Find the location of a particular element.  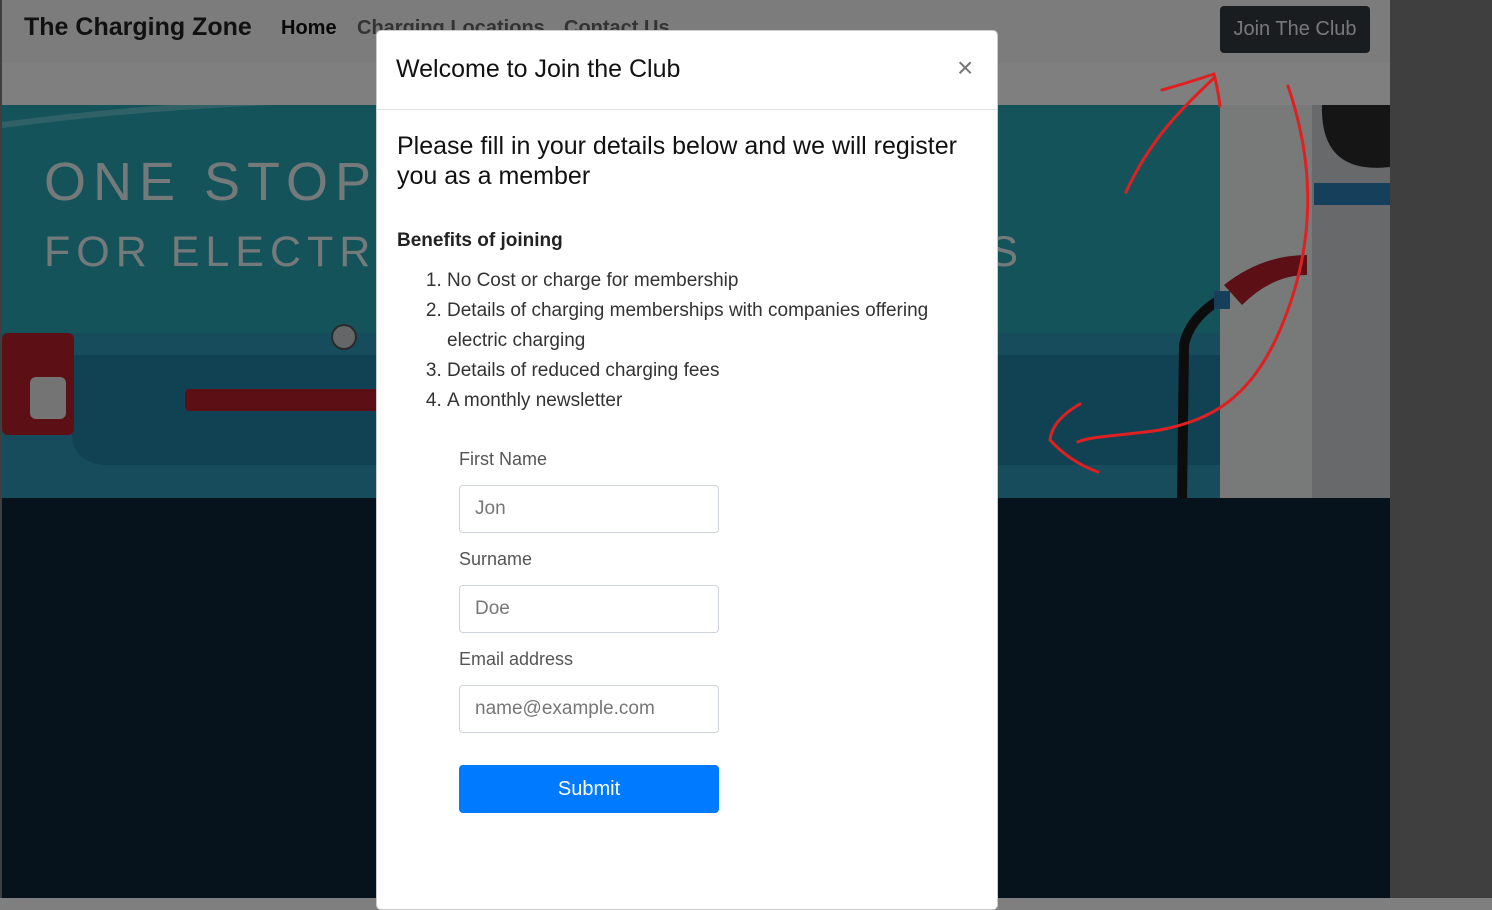

surname-input is located at coordinates (589, 609).